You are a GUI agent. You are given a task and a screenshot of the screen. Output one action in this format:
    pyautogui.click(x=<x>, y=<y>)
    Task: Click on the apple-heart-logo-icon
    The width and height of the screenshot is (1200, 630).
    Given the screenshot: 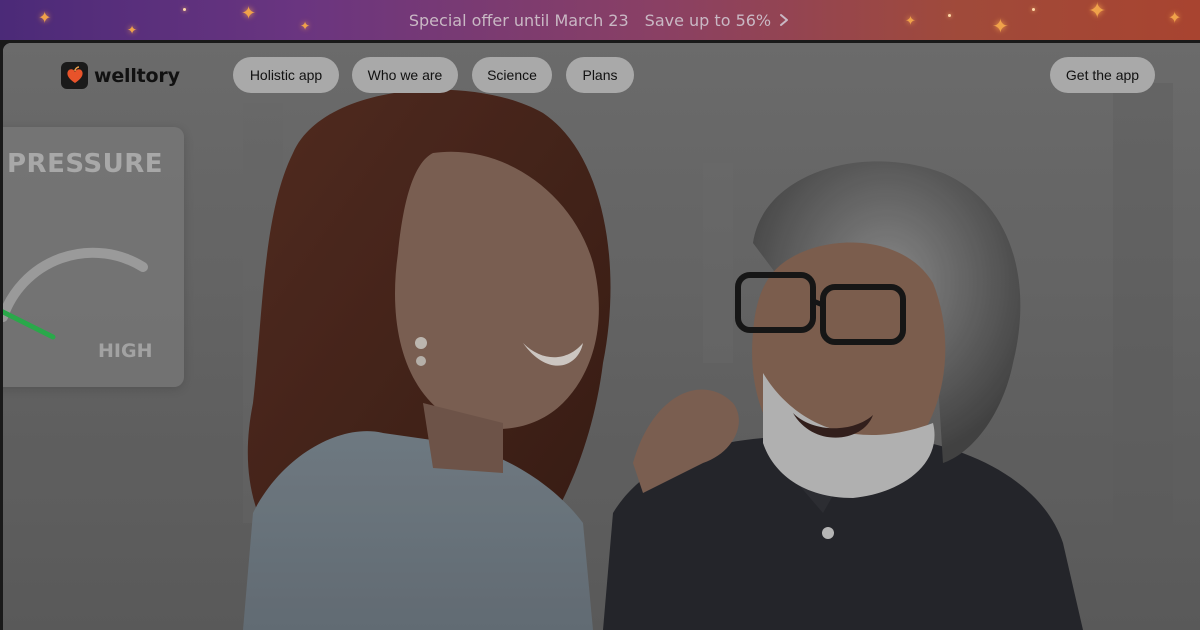 What is the action you would take?
    pyautogui.click(x=74, y=75)
    